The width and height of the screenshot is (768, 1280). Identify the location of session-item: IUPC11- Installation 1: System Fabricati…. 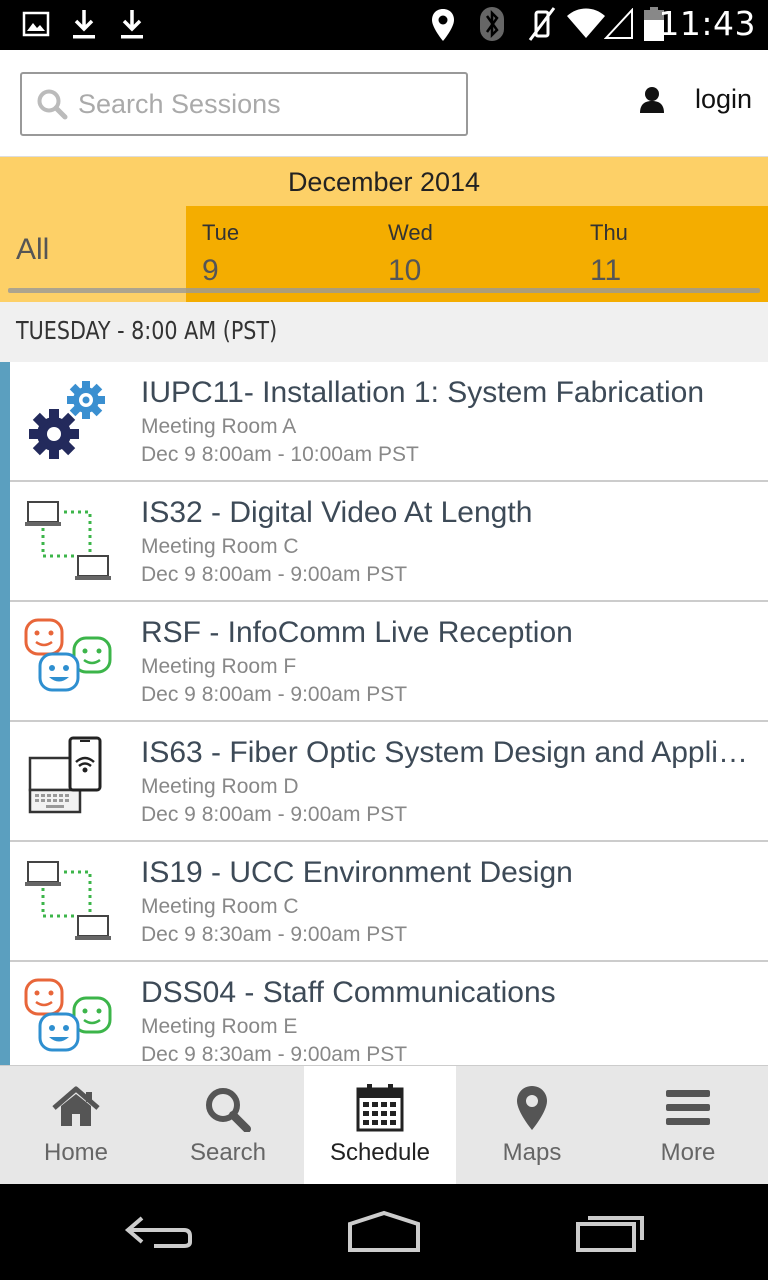
(389, 422).